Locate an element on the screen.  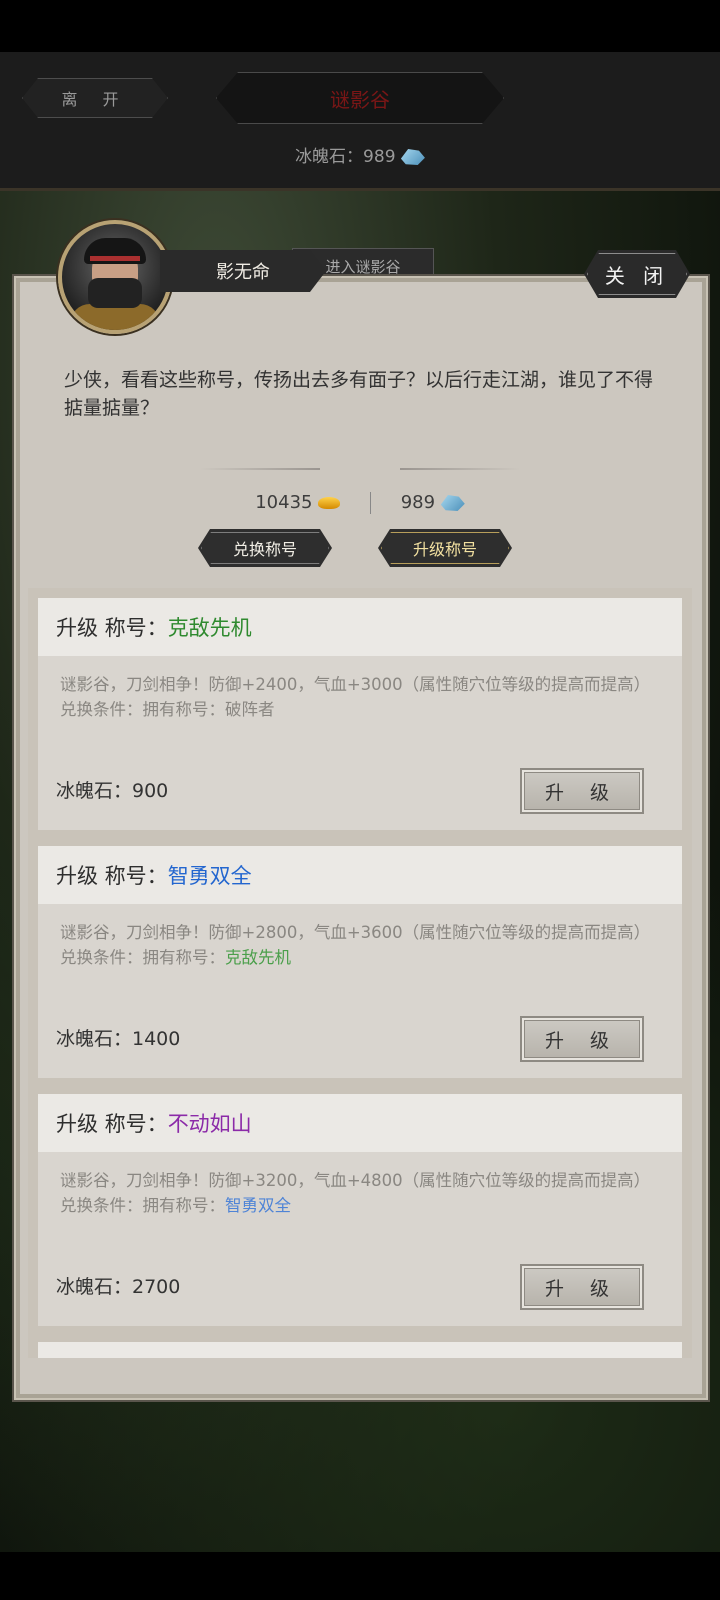
tab-upgrade-title: 升级称号 is located at coordinates (445, 548).